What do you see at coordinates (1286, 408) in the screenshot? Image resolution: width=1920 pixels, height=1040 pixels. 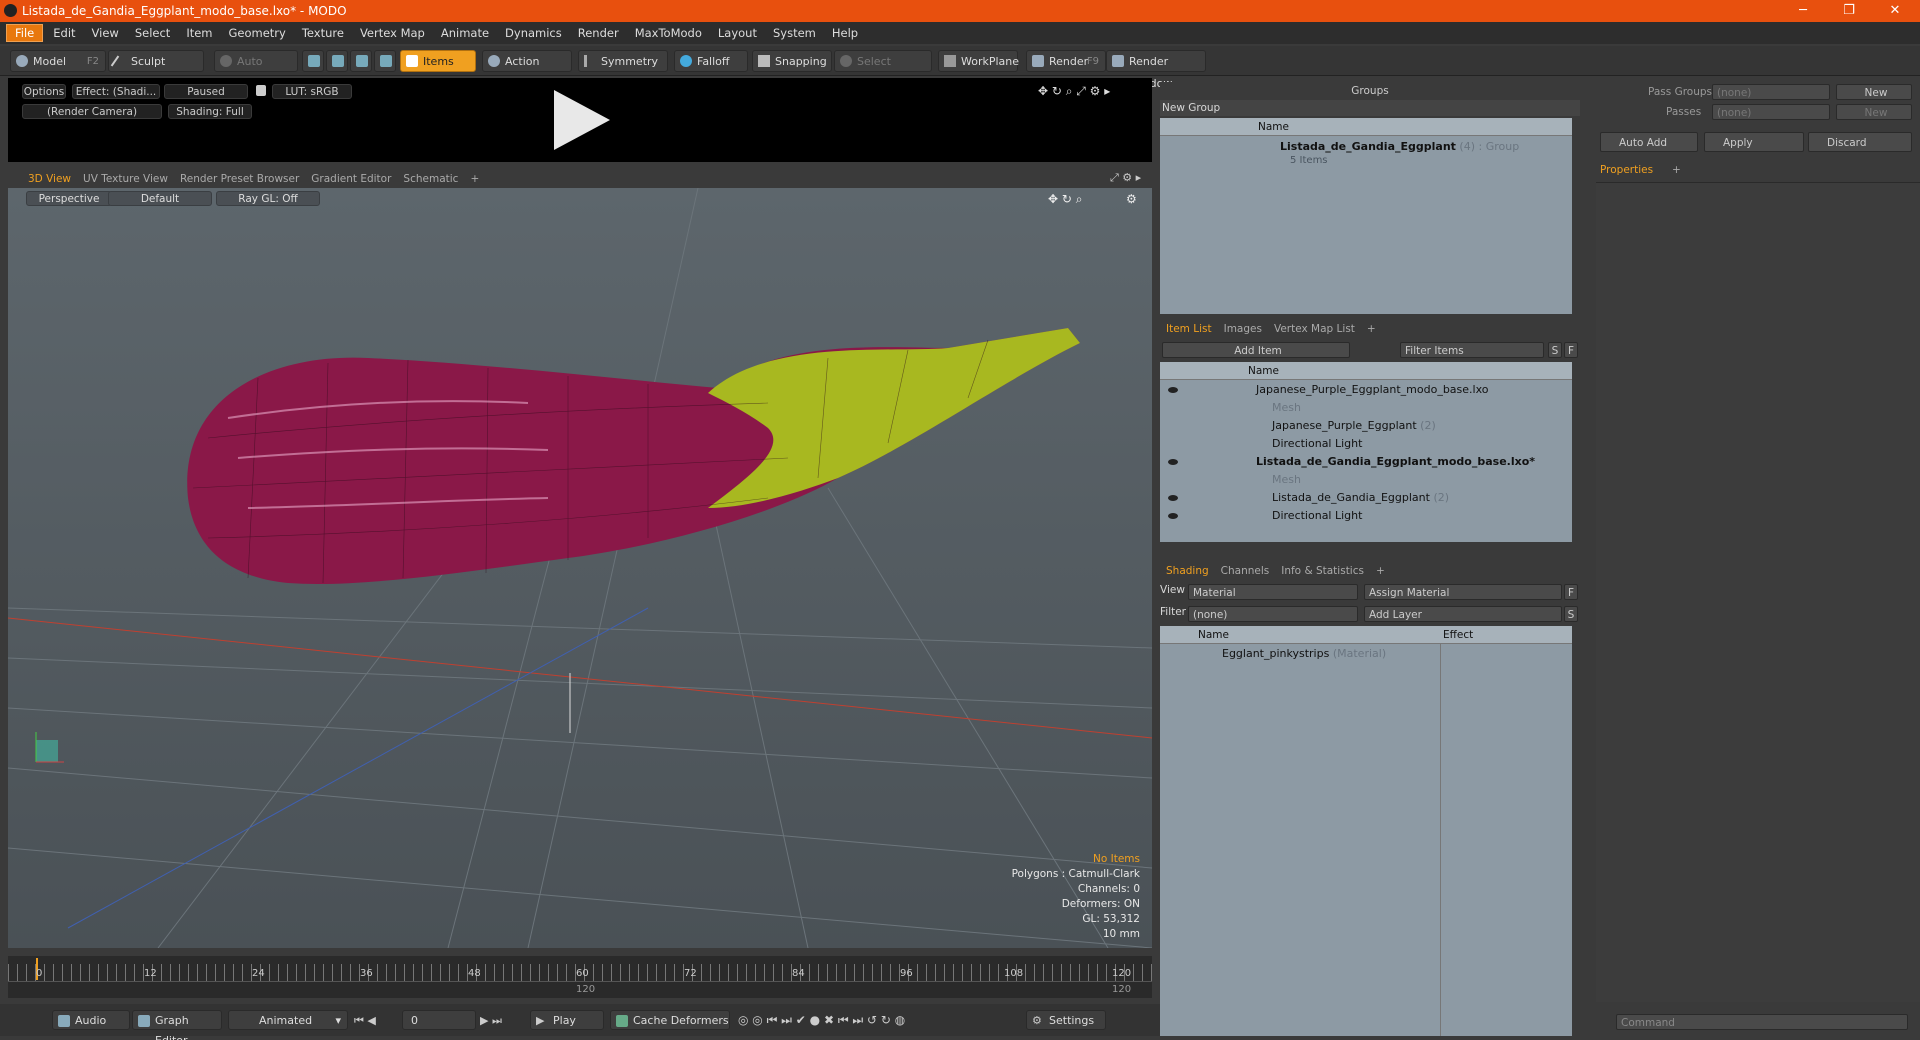 I see `mesh-row-1: Mesh` at bounding box center [1286, 408].